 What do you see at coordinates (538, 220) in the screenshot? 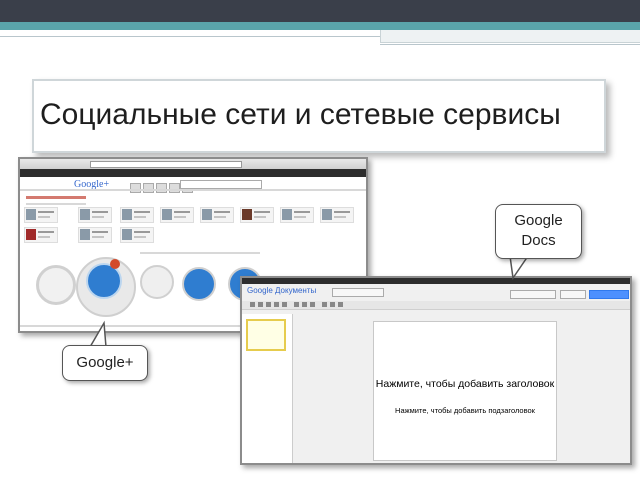
I see `google-docs-callout-line1: Google` at bounding box center [538, 220].